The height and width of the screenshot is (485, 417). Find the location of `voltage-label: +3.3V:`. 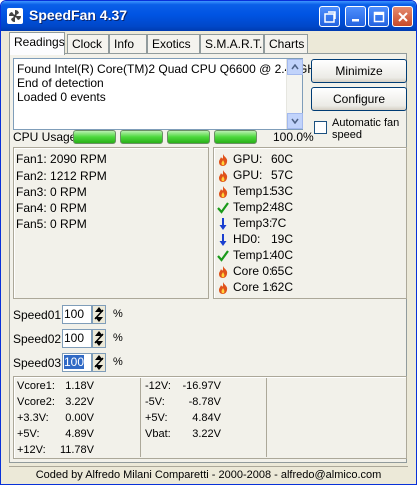

voltage-label: +3.3V: is located at coordinates (33, 418).